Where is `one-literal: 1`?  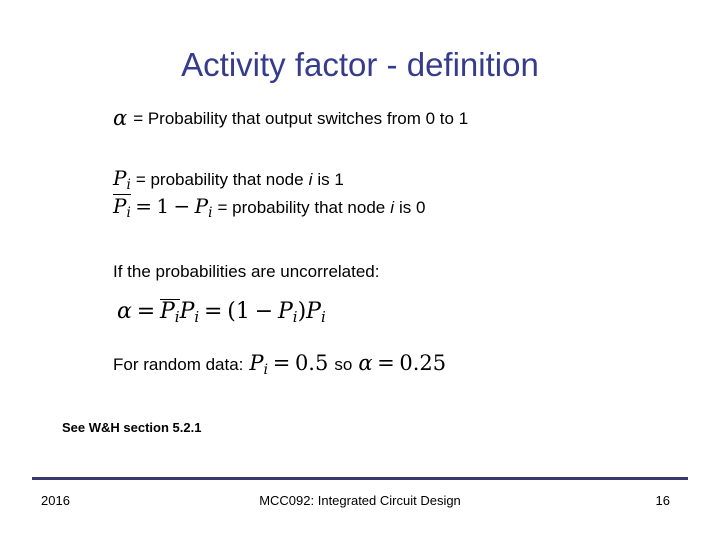 one-literal: 1 is located at coordinates (163, 206).